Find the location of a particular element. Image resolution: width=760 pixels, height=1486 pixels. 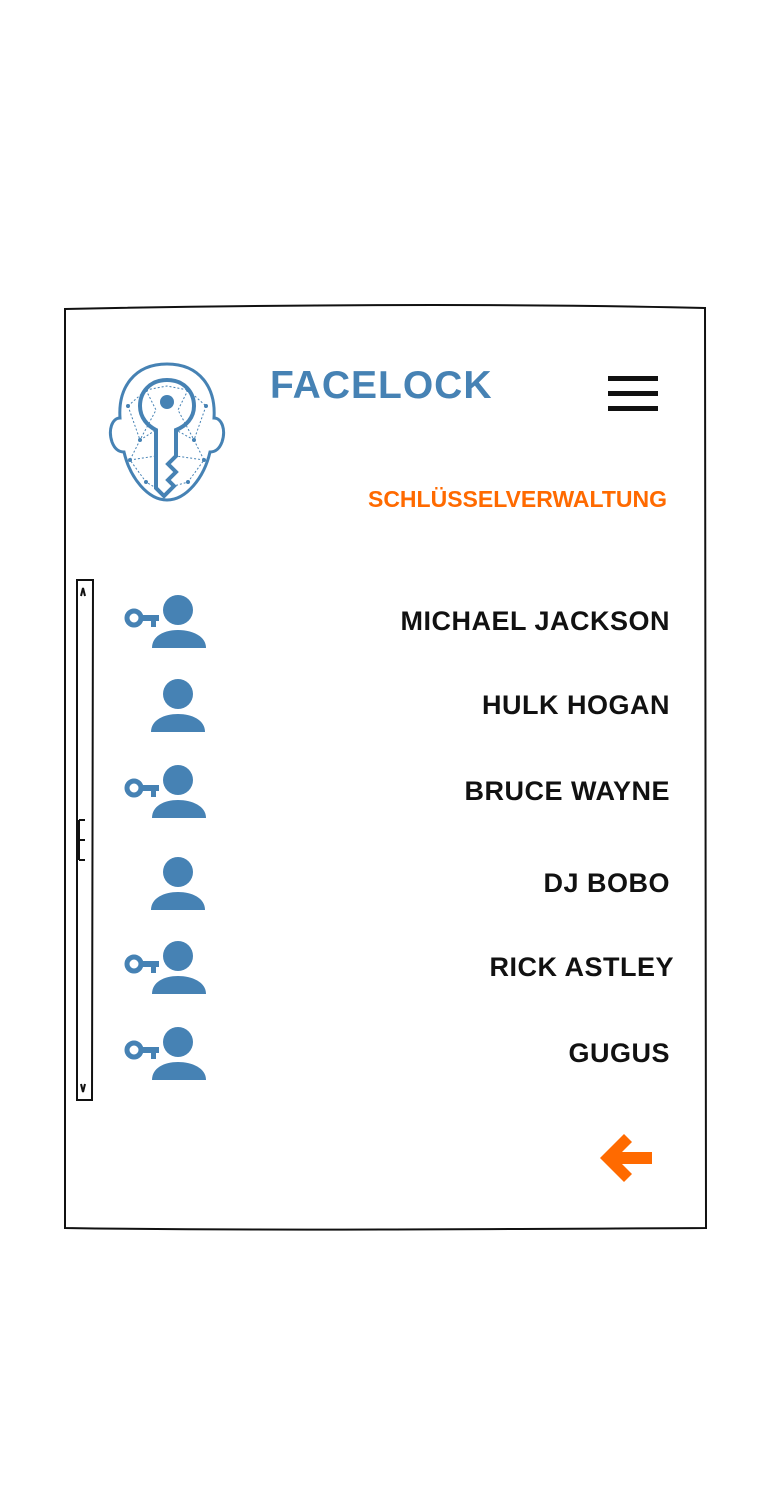

user-row-5: GUGUS is located at coordinates (395, 1059).